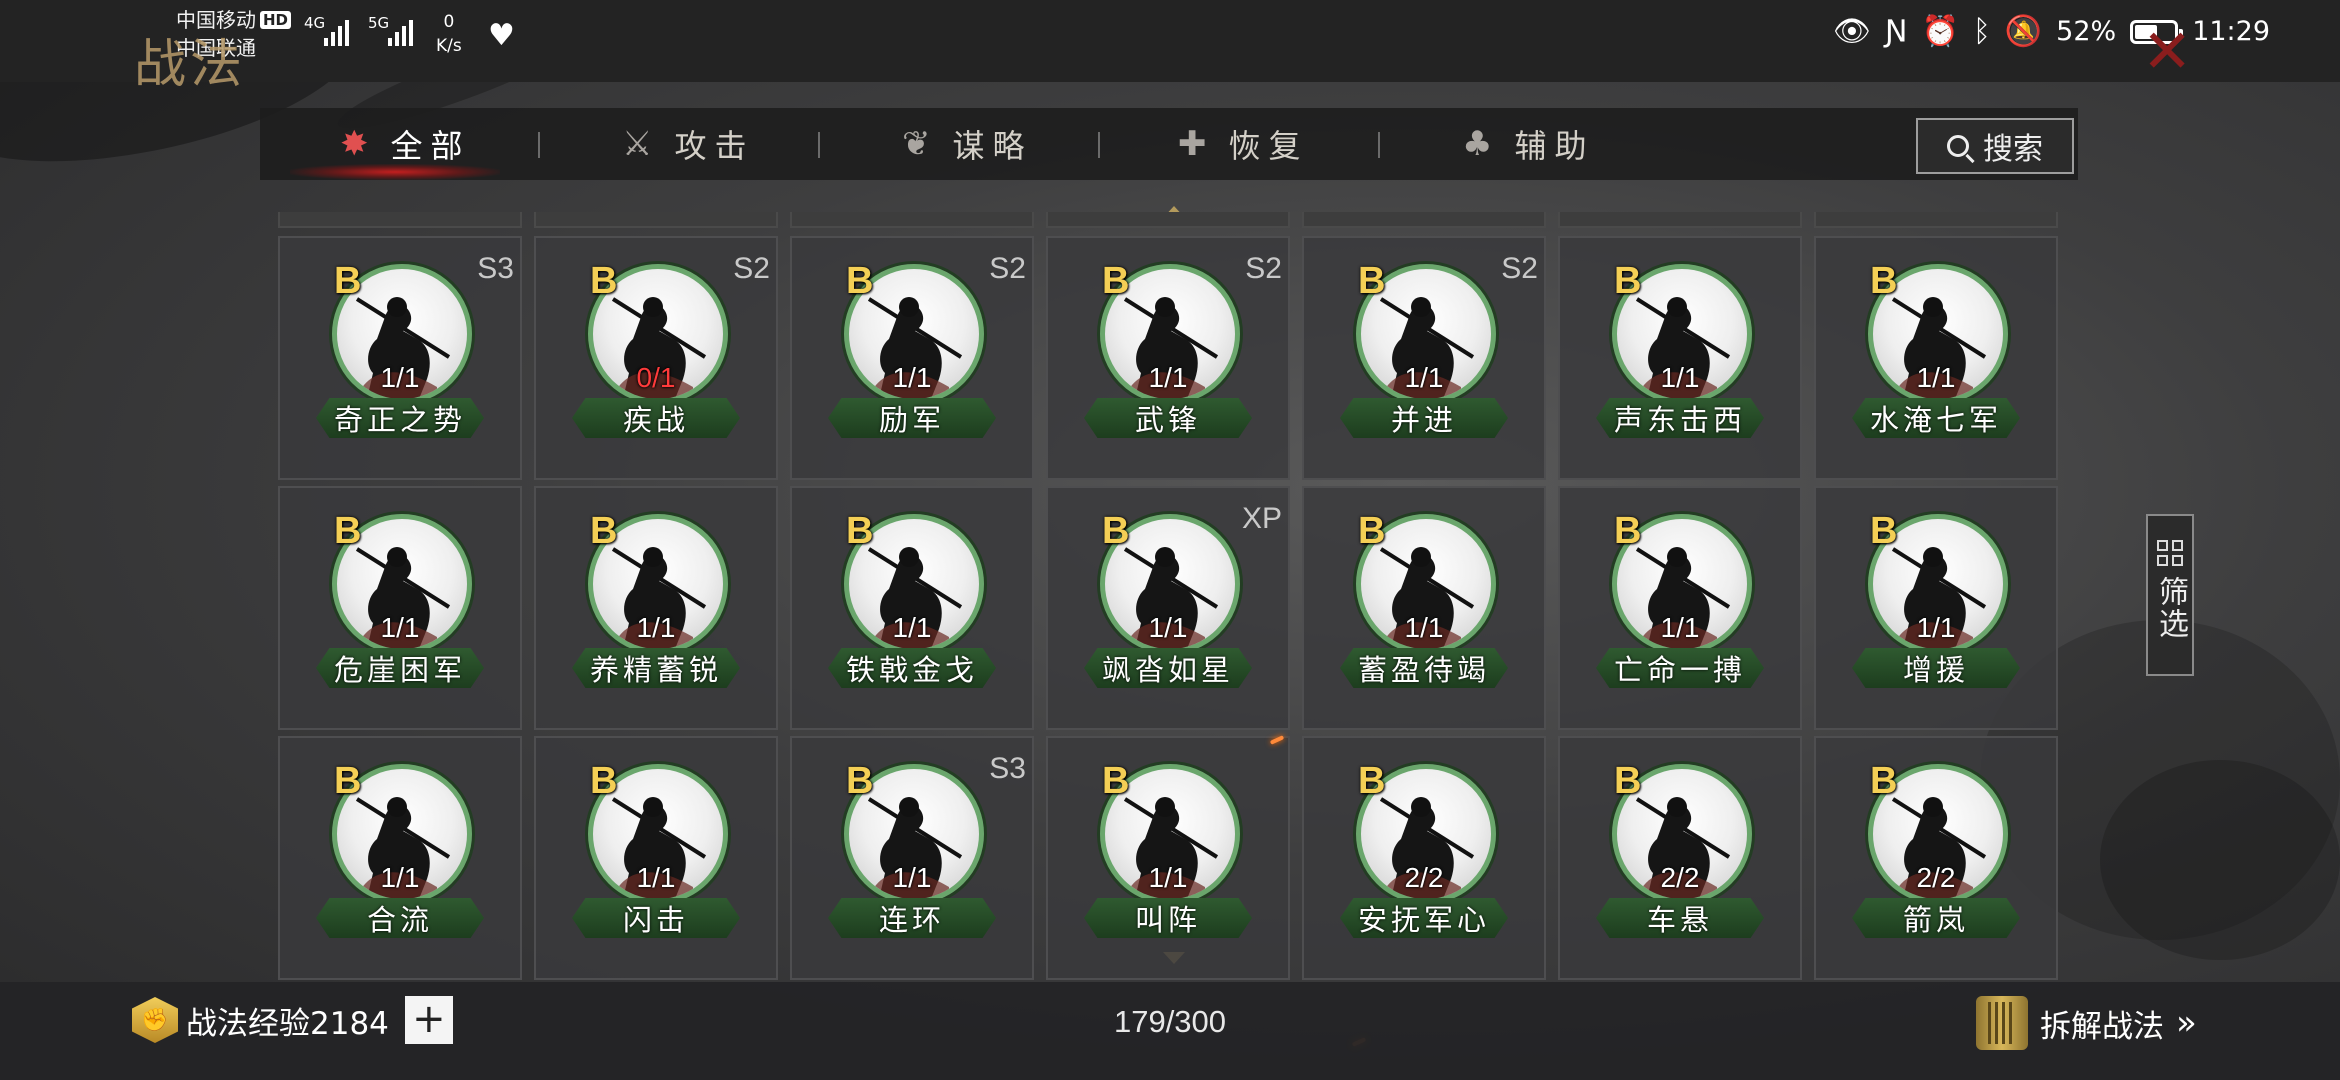 This screenshot has width=2340, height=1080. I want to click on scroll-icon, so click(2002, 1023).